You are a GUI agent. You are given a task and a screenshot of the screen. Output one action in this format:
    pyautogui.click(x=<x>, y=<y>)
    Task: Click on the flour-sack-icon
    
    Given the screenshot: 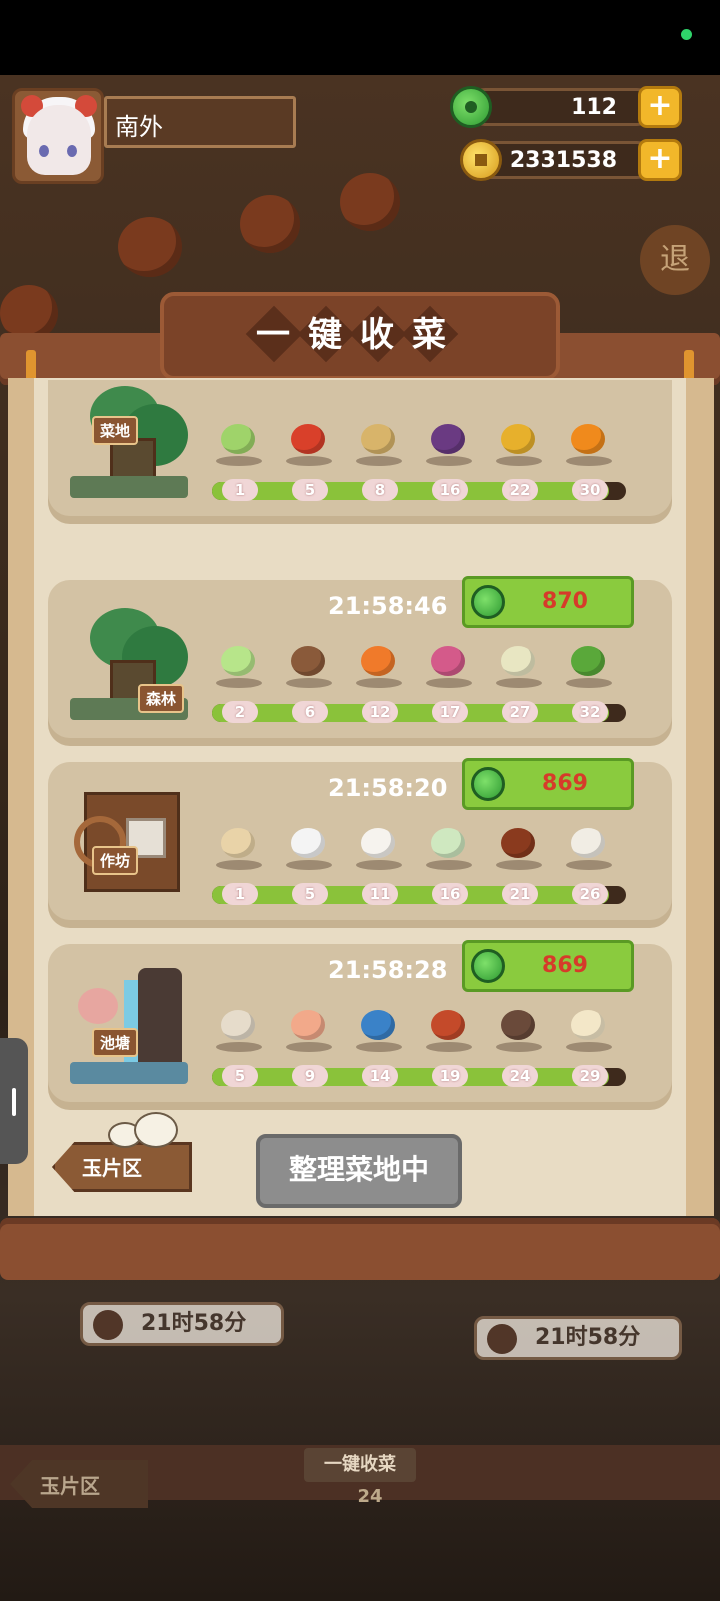 What is the action you would take?
    pyautogui.click(x=238, y=843)
    